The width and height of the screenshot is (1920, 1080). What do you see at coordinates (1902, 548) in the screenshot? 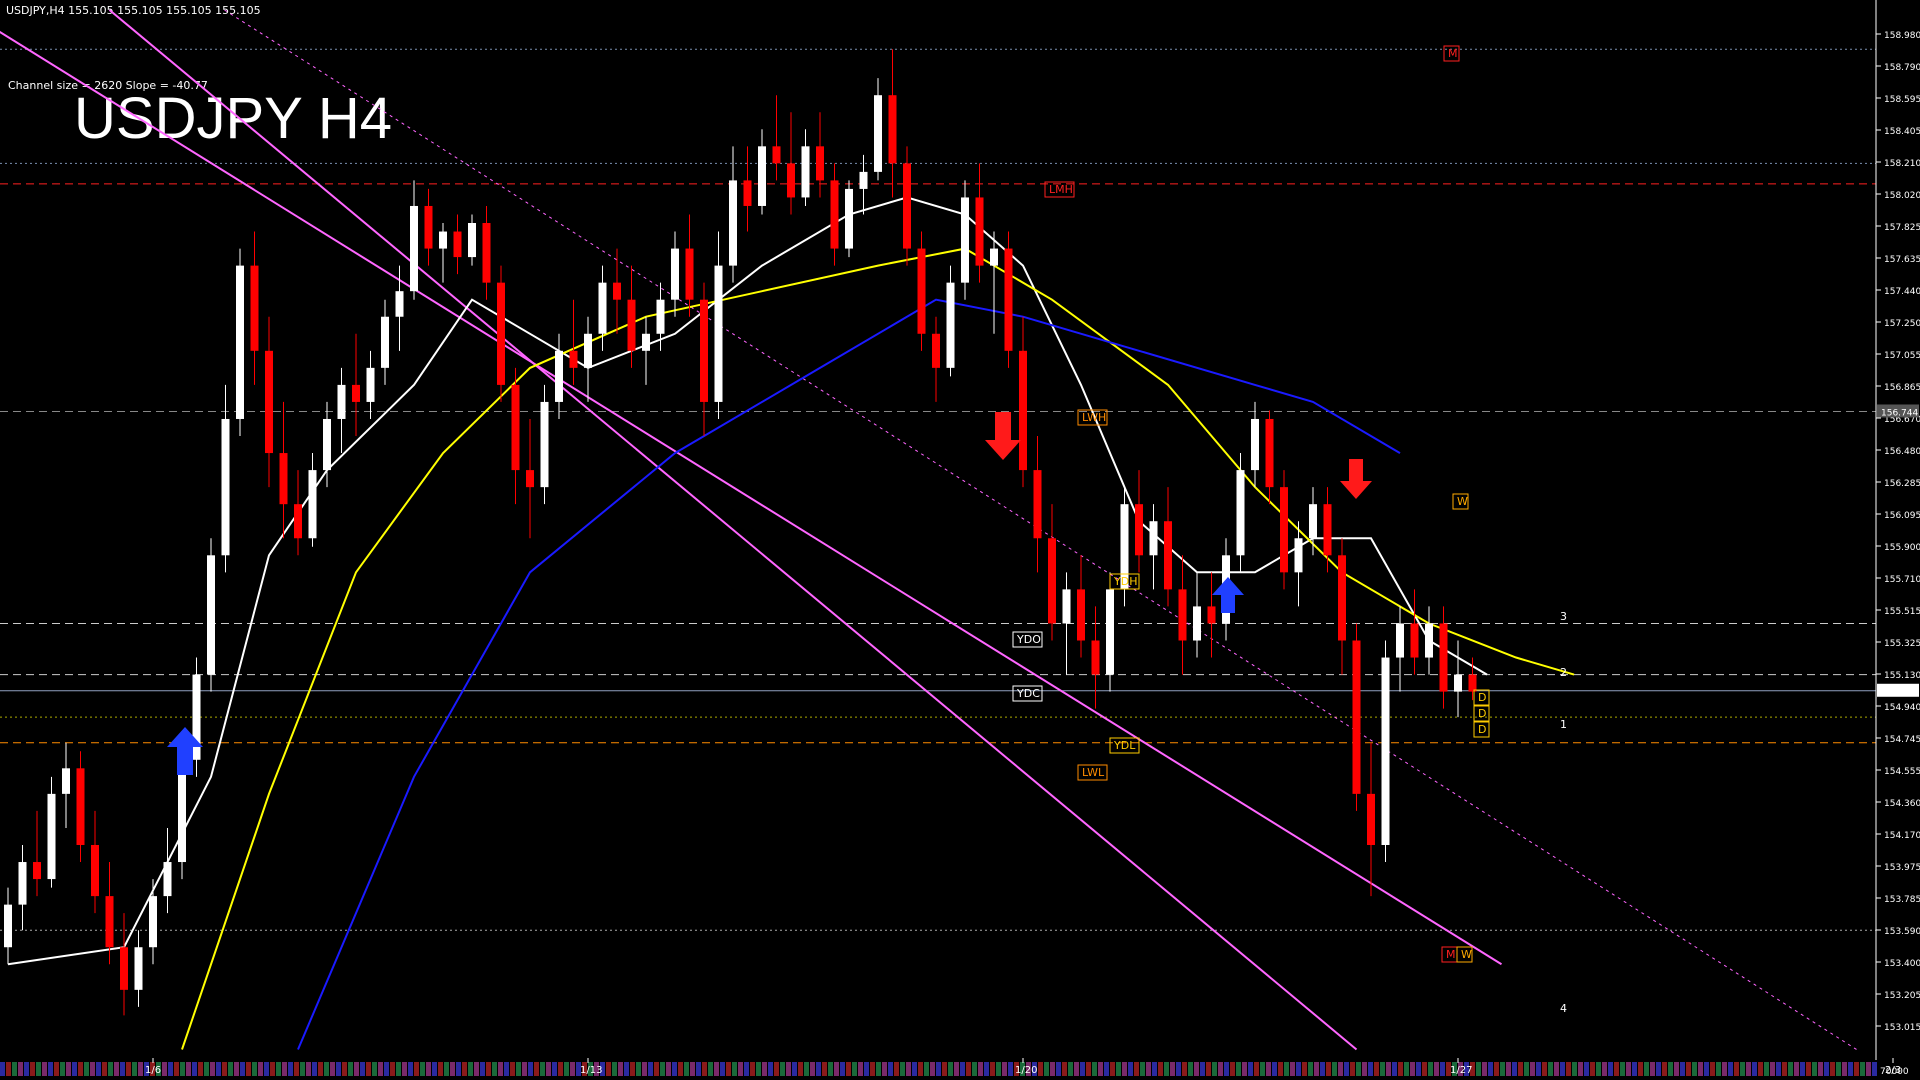
I see `price-tick-label: 155.900` at bounding box center [1902, 548].